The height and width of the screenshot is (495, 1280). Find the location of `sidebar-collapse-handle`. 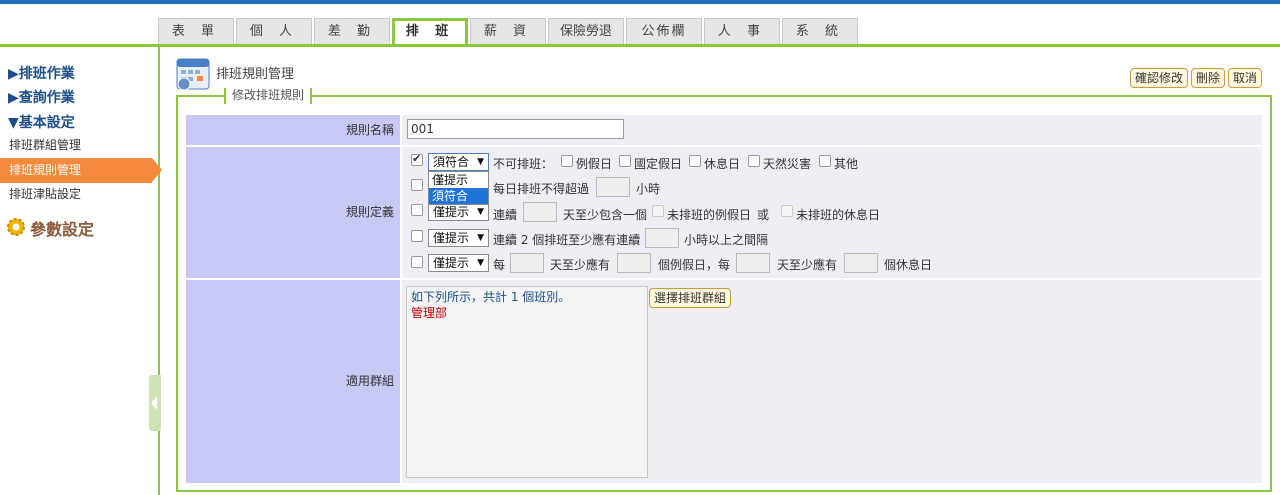

sidebar-collapse-handle is located at coordinates (155, 403).